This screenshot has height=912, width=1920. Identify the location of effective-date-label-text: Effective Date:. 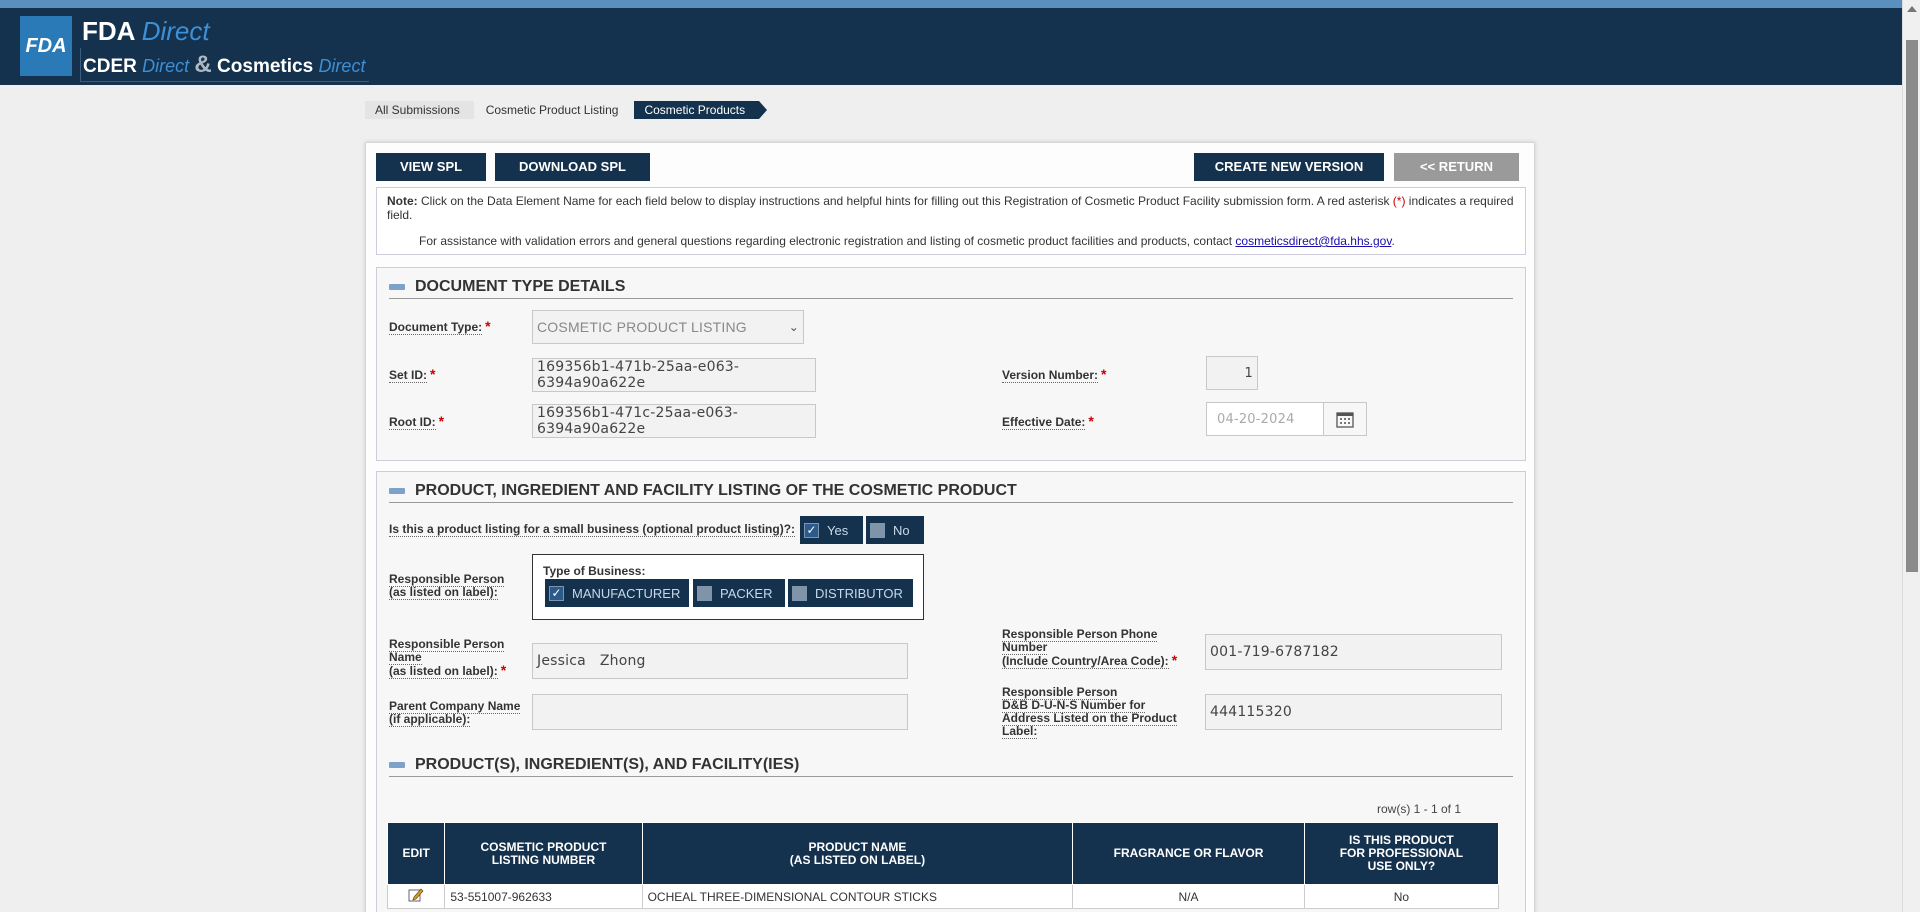
(1044, 422).